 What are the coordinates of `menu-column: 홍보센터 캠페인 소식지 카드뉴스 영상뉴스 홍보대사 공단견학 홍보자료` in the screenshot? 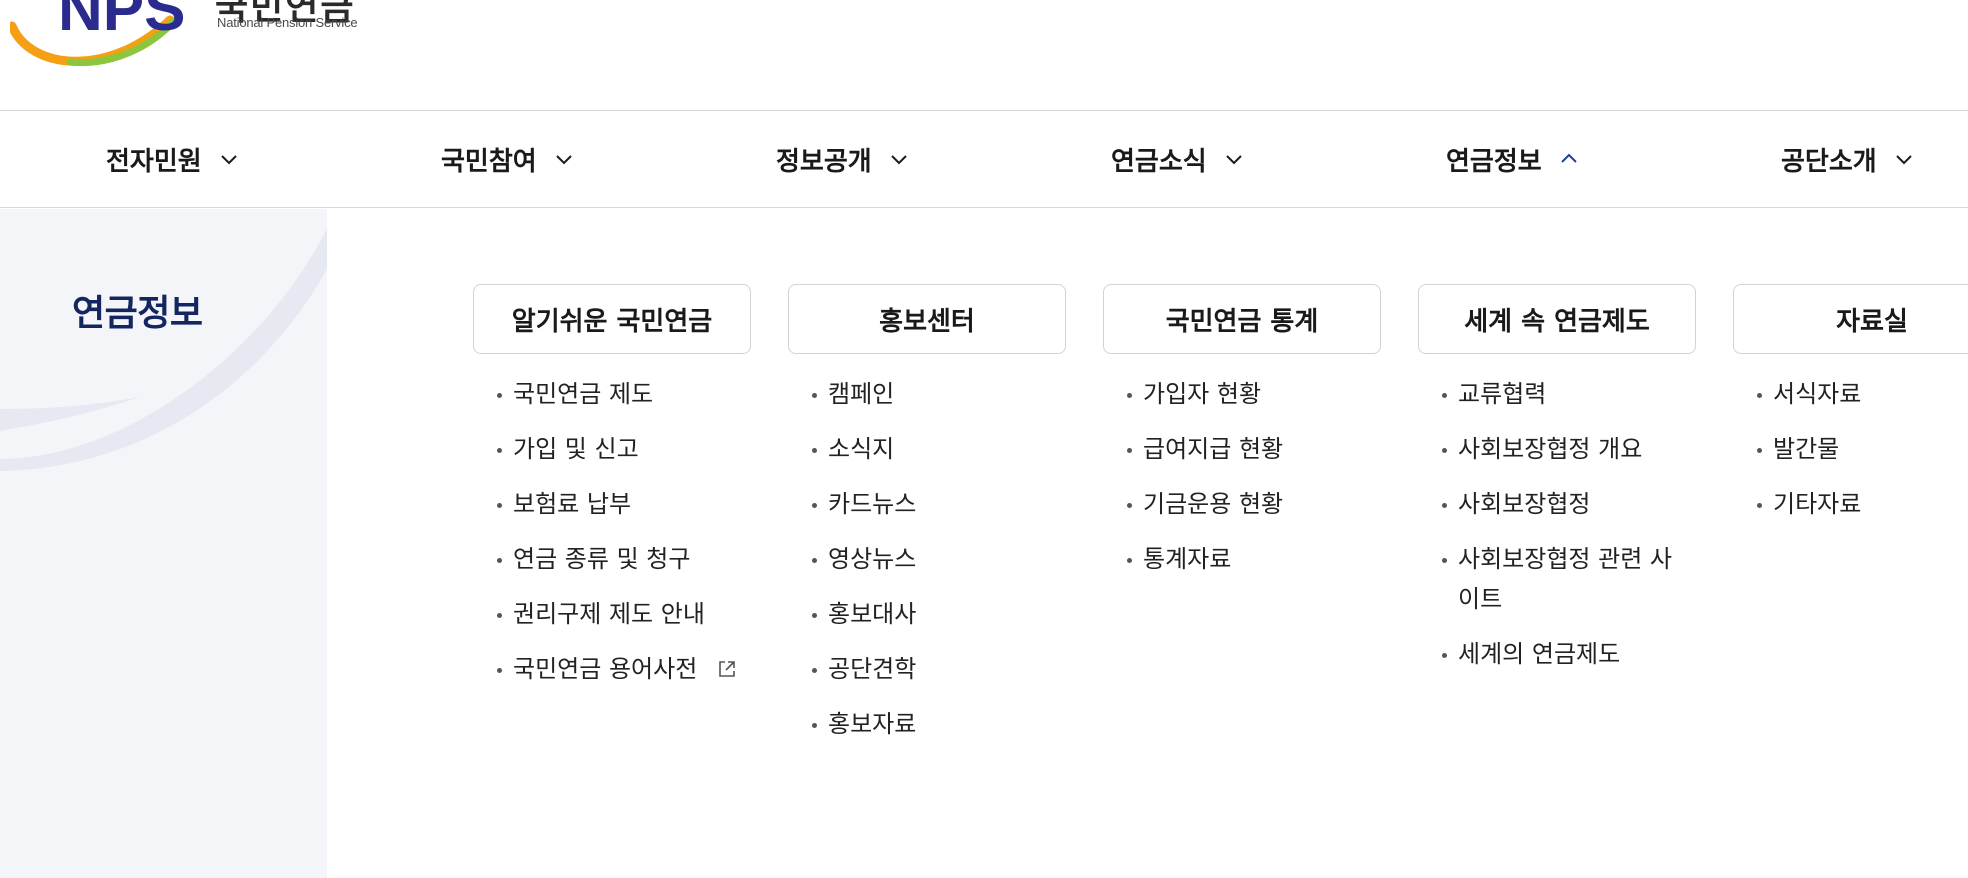 It's located at (928, 521).